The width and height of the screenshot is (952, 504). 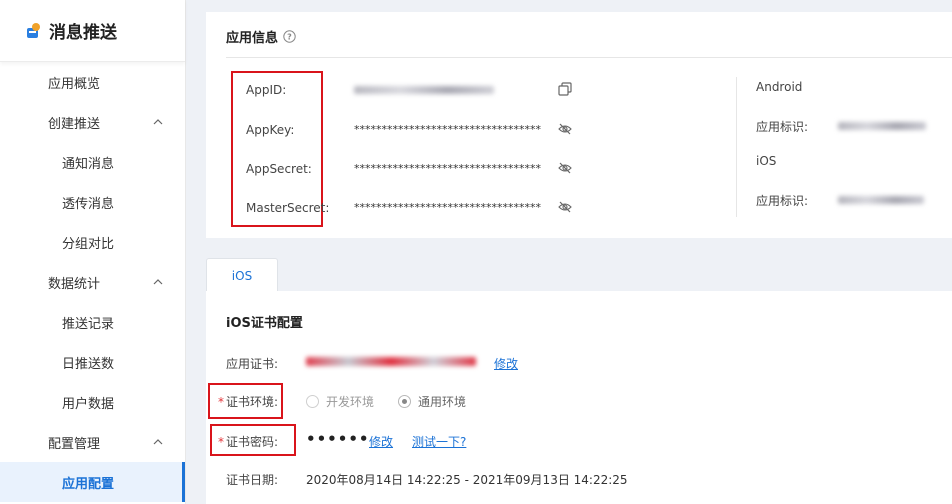 I want to click on ios-id-redacted, so click(x=881, y=200).